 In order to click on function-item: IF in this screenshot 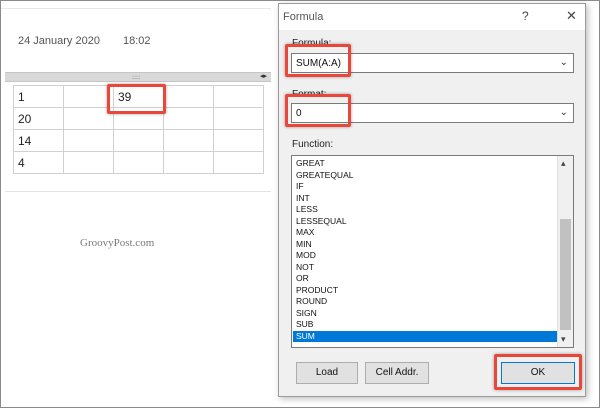, I will do `click(425, 187)`.